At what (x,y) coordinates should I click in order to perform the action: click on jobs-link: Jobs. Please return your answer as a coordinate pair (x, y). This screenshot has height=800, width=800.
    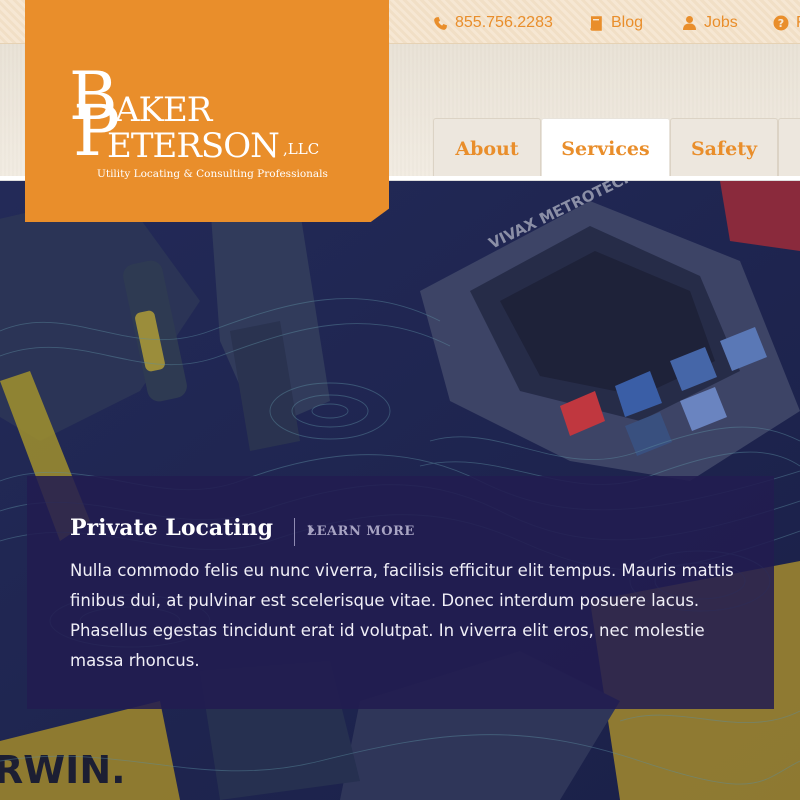
    Looking at the image, I should click on (710, 23).